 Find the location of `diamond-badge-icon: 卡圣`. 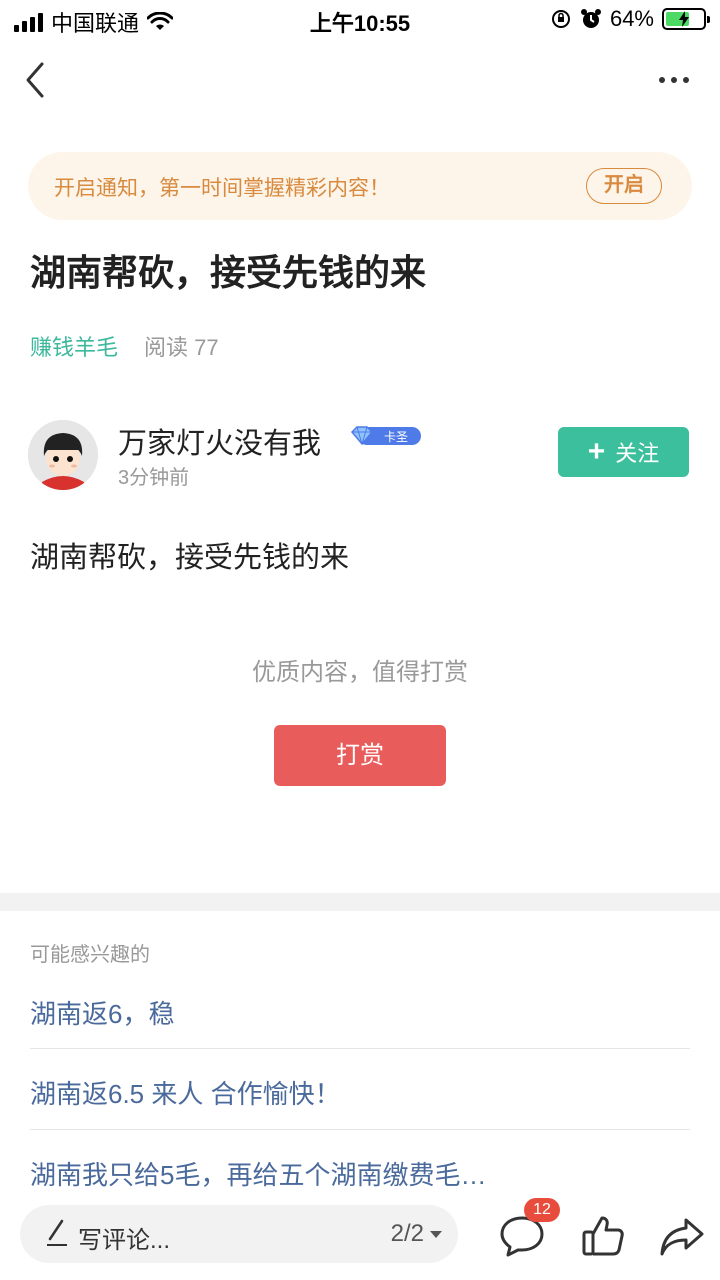

diamond-badge-icon: 卡圣 is located at coordinates (385, 436).